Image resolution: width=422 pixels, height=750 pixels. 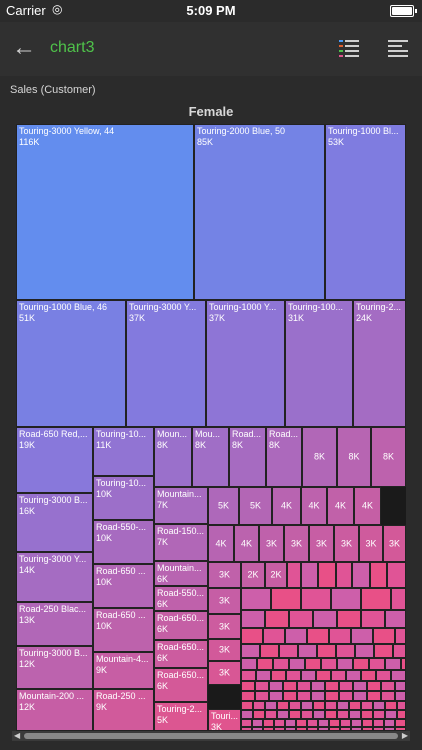 I want to click on back-arrow-icon: ←, so click(x=24, y=48).